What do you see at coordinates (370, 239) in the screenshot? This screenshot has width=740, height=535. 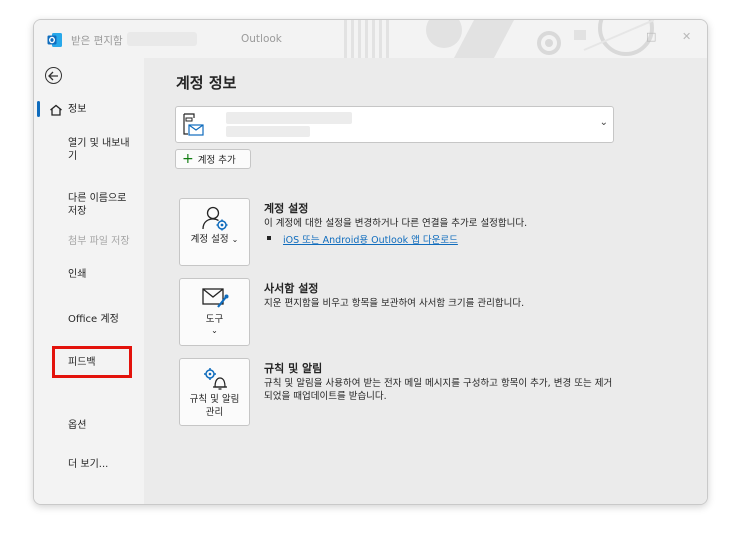 I see `mobile-app-download-link: iOS 또는 Android용 Outlook 앱 다운로드` at bounding box center [370, 239].